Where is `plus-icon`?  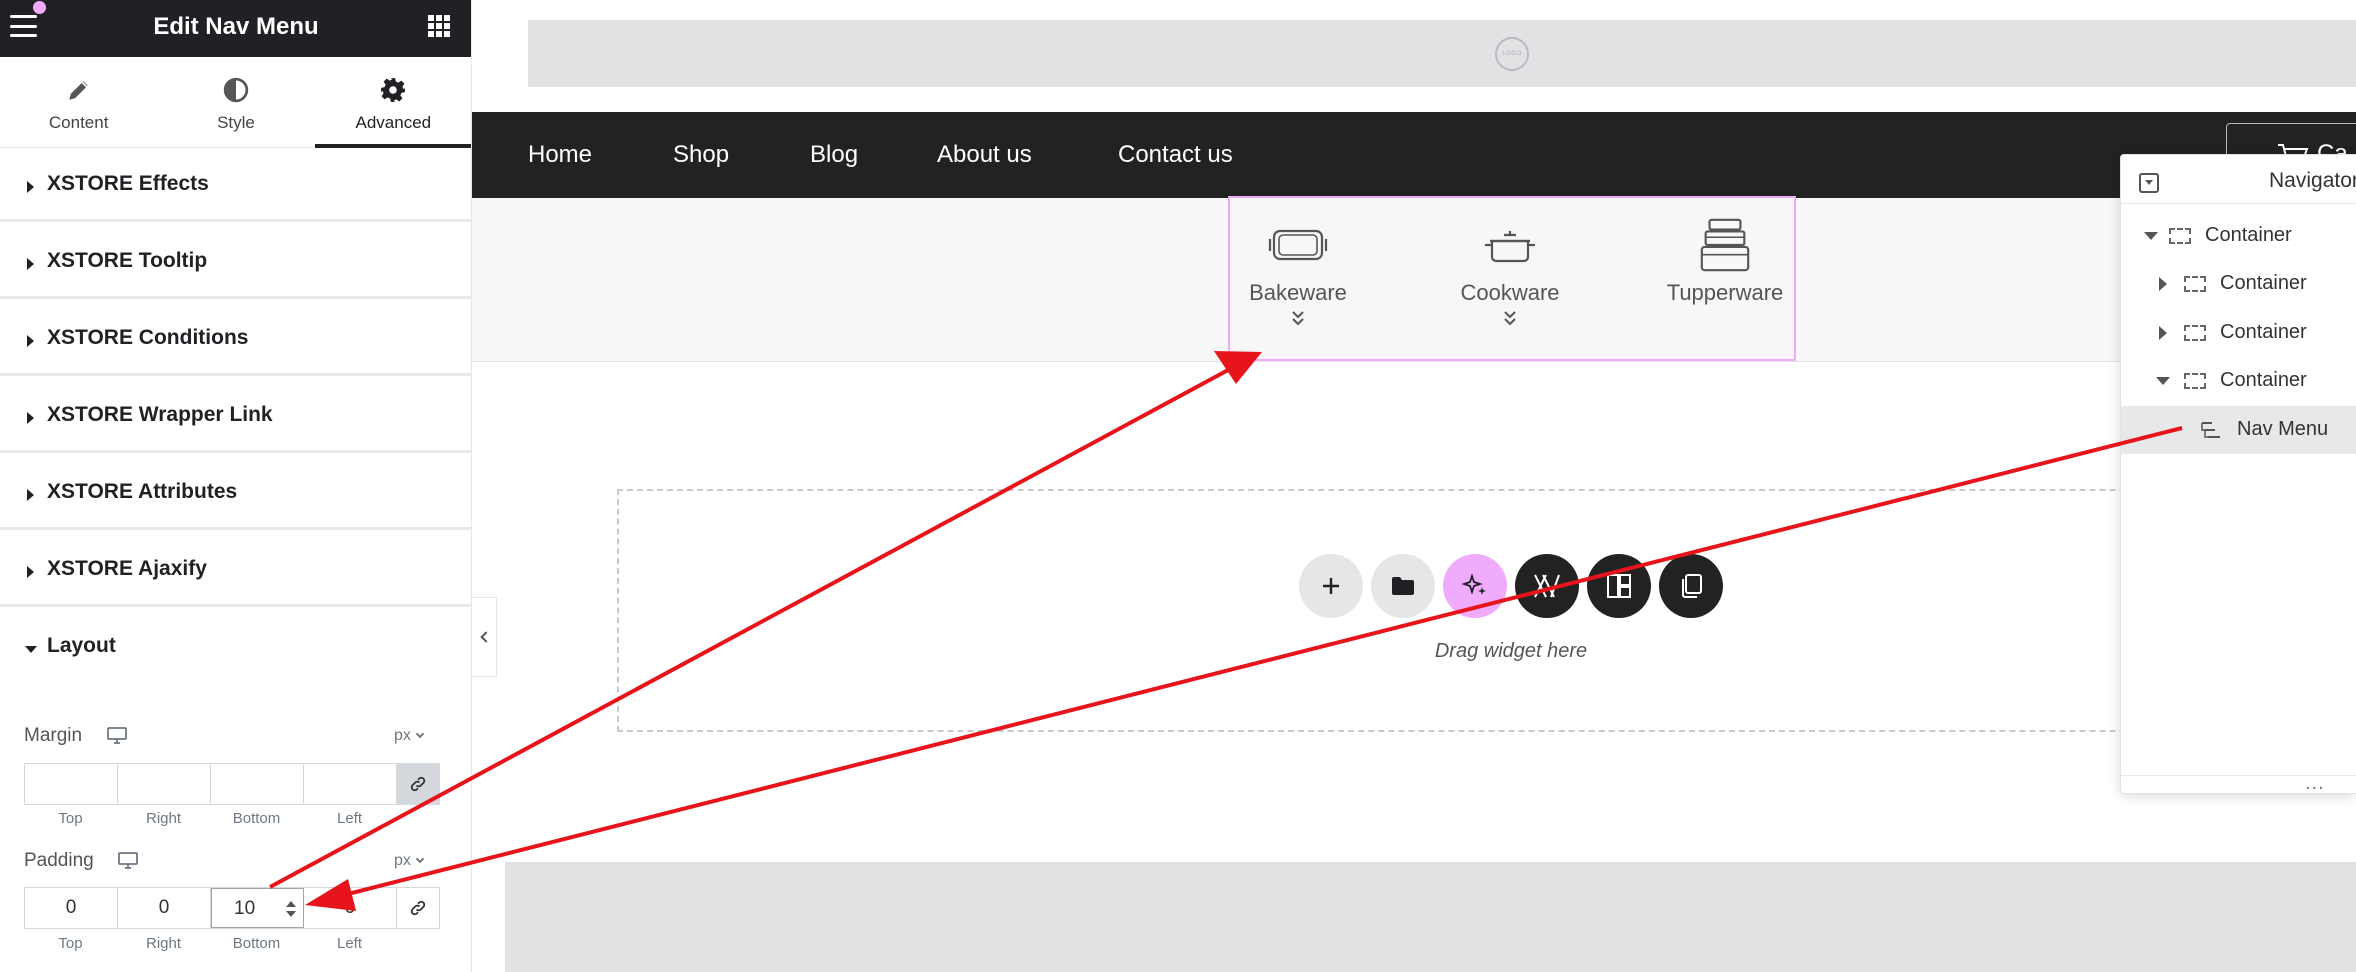
plus-icon is located at coordinates (1331, 586).